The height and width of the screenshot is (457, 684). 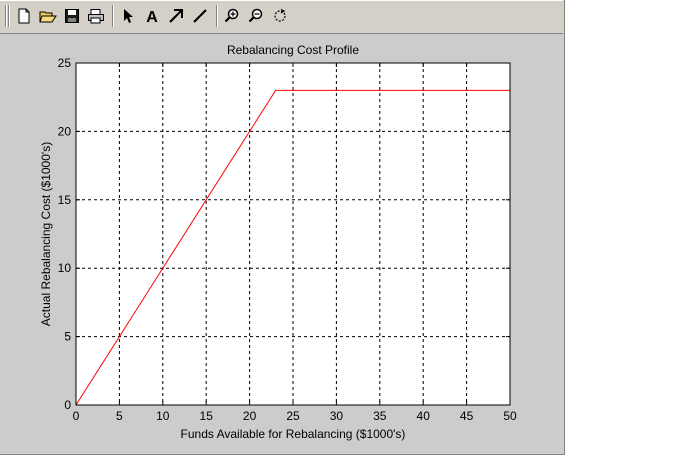 What do you see at coordinates (467, 416) in the screenshot?
I see `x-tick-label: 45` at bounding box center [467, 416].